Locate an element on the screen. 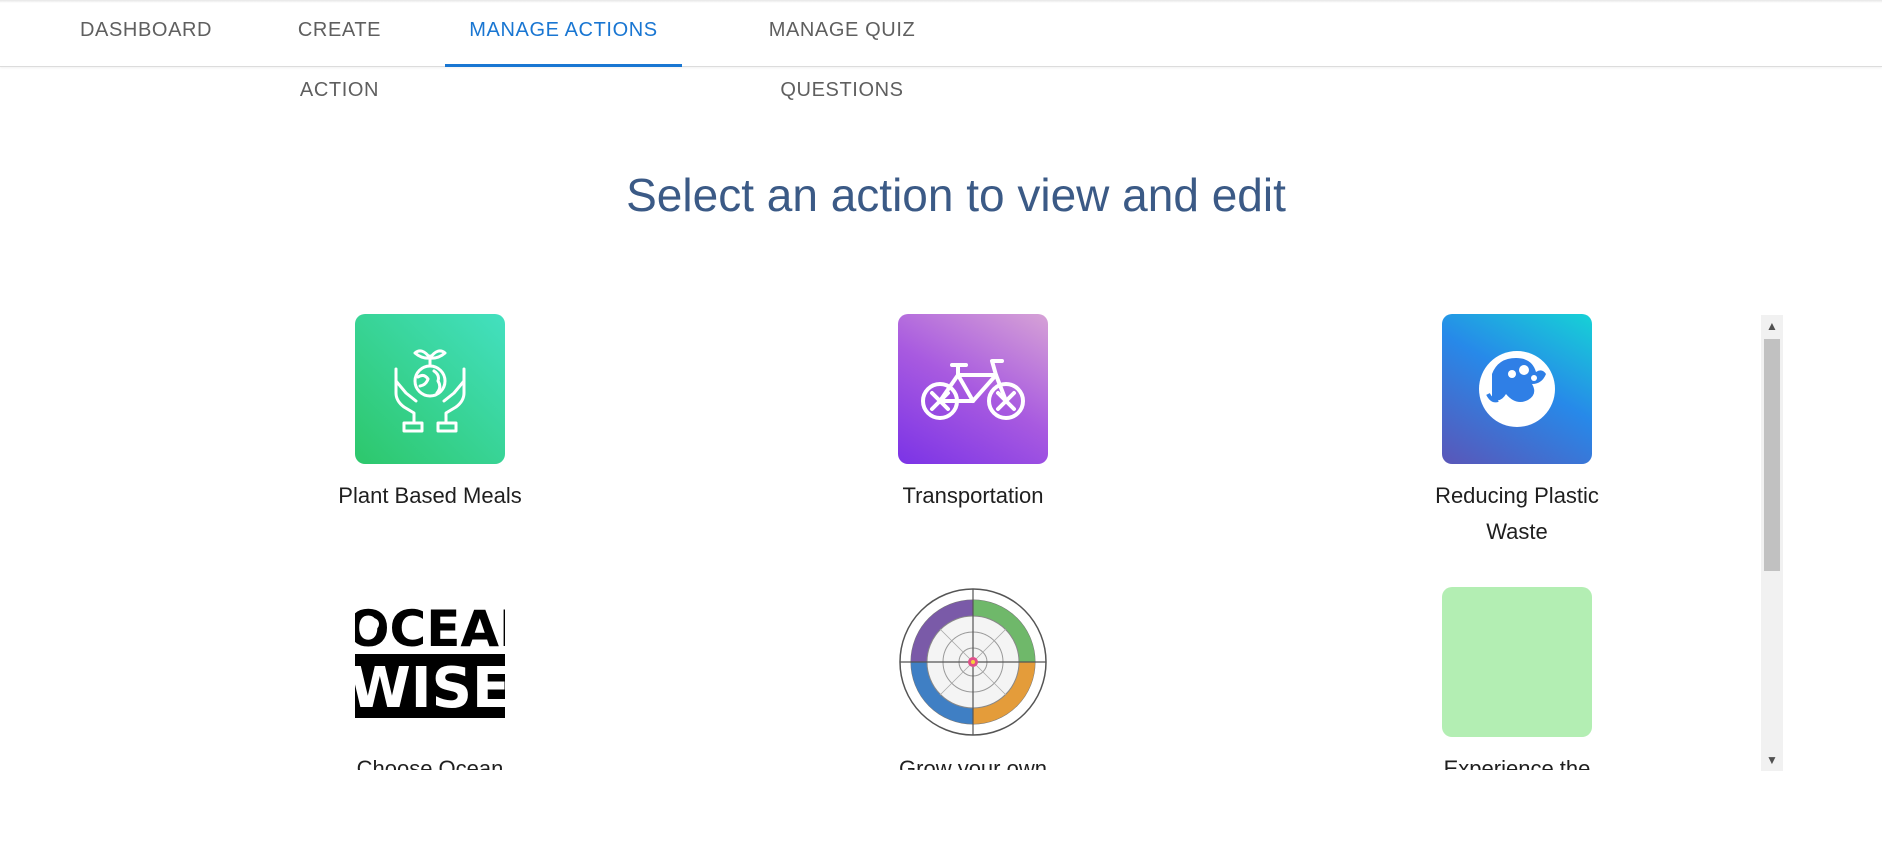  arrow-down-icon: ▼ is located at coordinates (1772, 760).